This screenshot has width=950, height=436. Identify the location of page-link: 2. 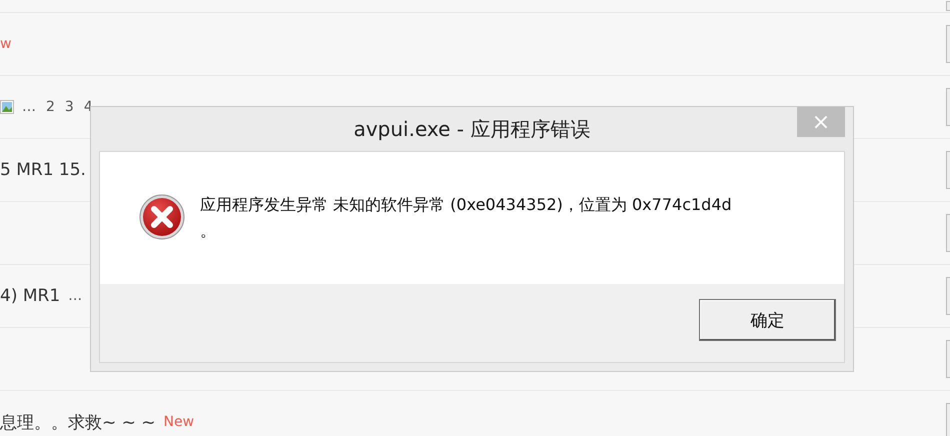
(50, 107).